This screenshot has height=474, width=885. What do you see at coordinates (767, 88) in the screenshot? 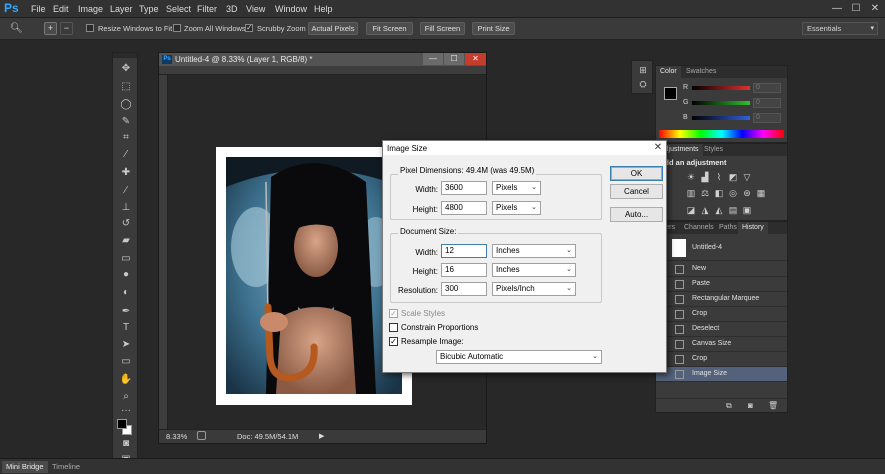
I see `red-value: 0` at bounding box center [767, 88].